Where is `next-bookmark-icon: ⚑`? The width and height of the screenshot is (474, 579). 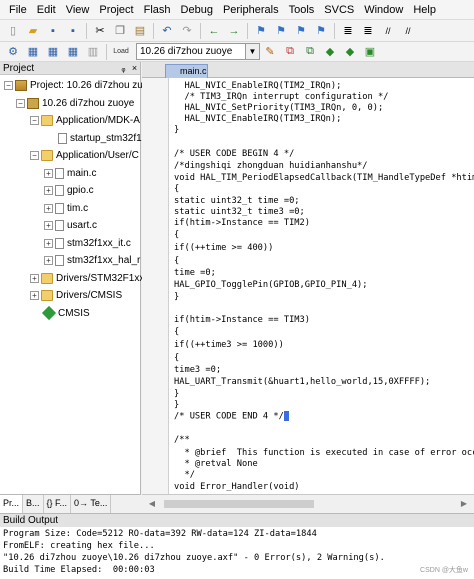
next-bookmark-icon: ⚑ is located at coordinates (301, 31).